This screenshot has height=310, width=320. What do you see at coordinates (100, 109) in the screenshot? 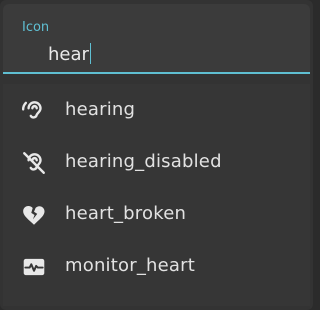
I see `result-label: hearing` at bounding box center [100, 109].